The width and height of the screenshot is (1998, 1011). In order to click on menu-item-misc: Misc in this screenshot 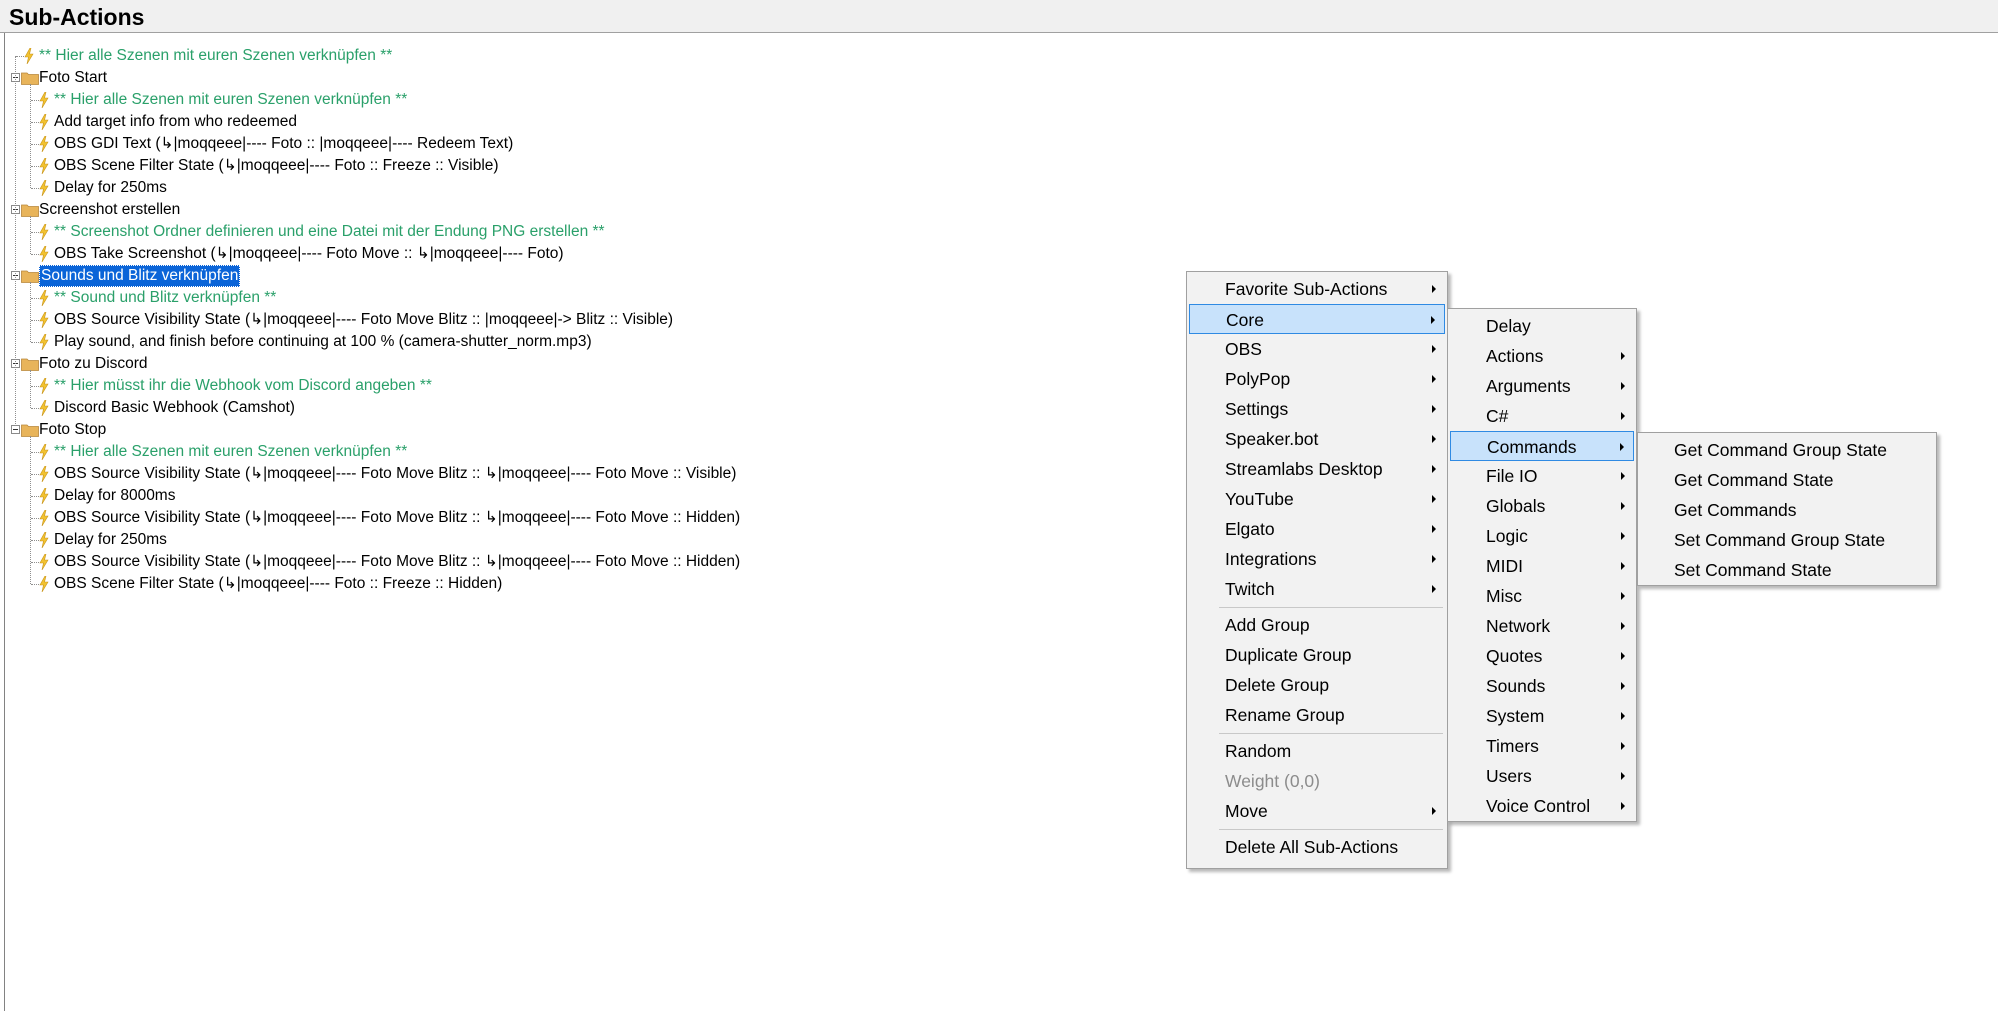, I will do `click(1542, 596)`.